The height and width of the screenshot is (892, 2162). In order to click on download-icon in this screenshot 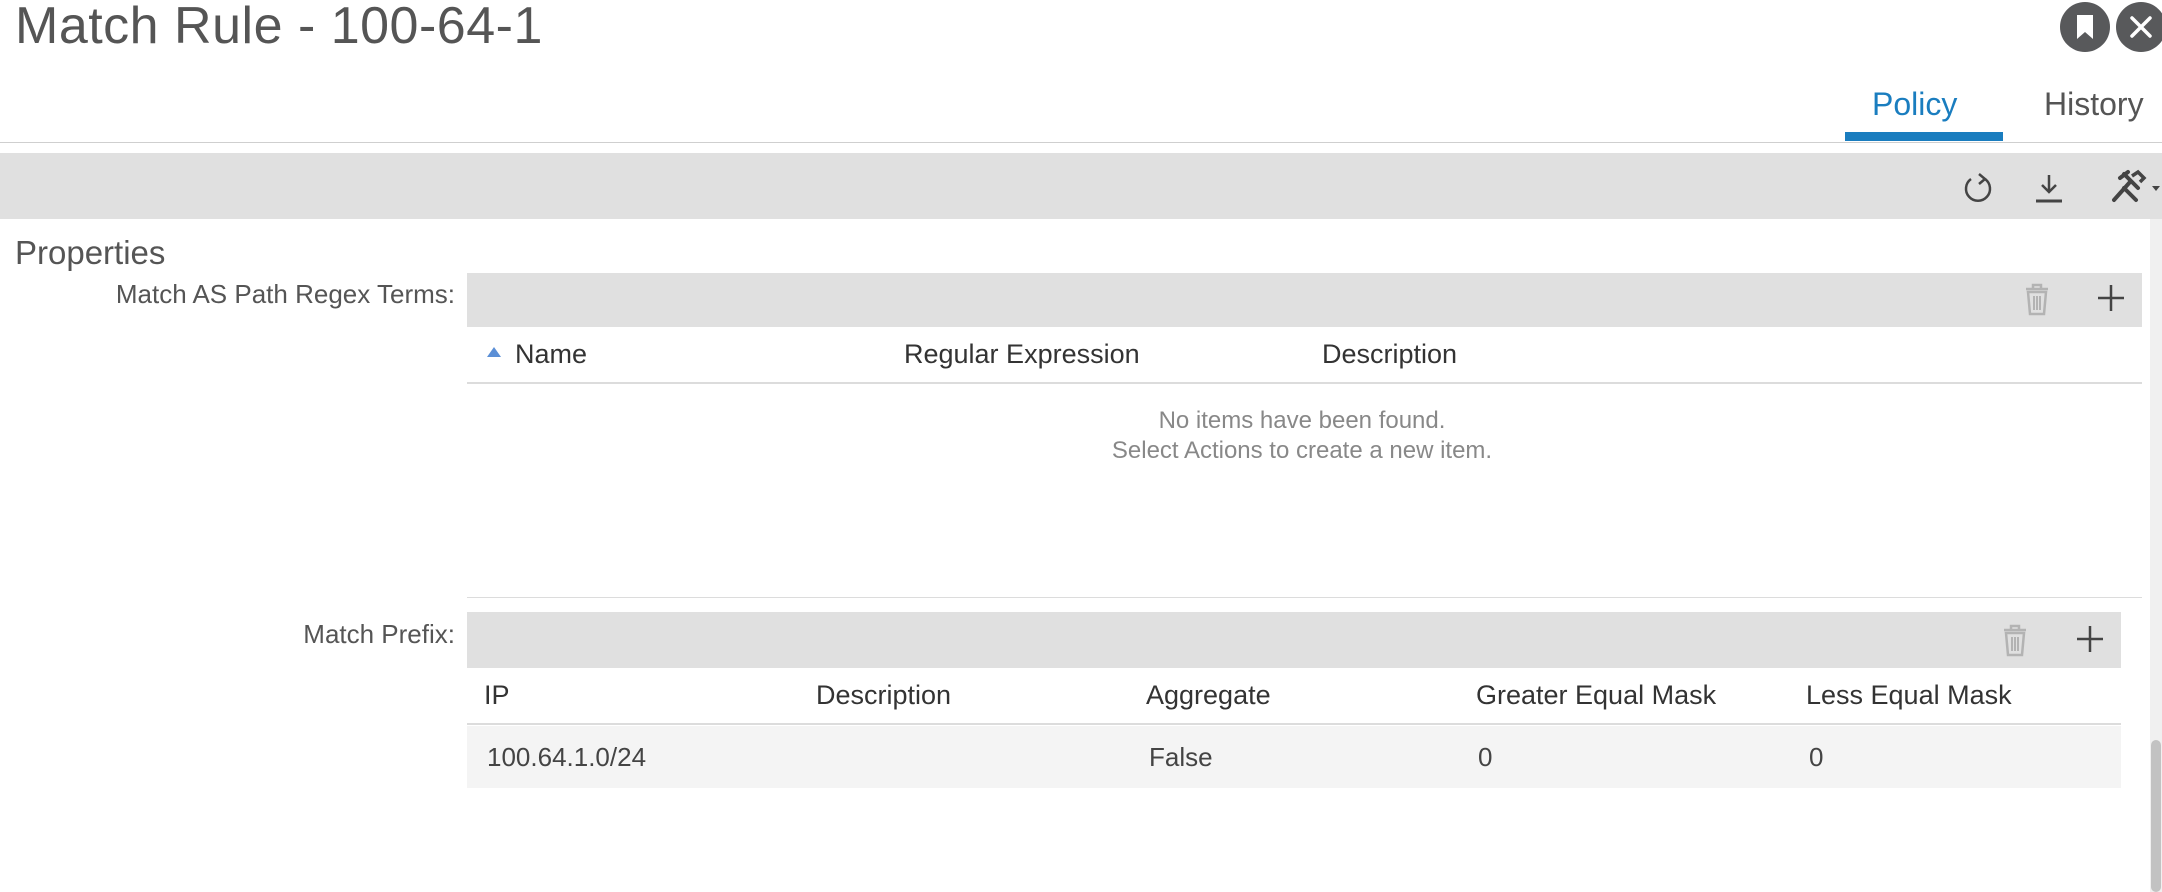, I will do `click(2049, 189)`.